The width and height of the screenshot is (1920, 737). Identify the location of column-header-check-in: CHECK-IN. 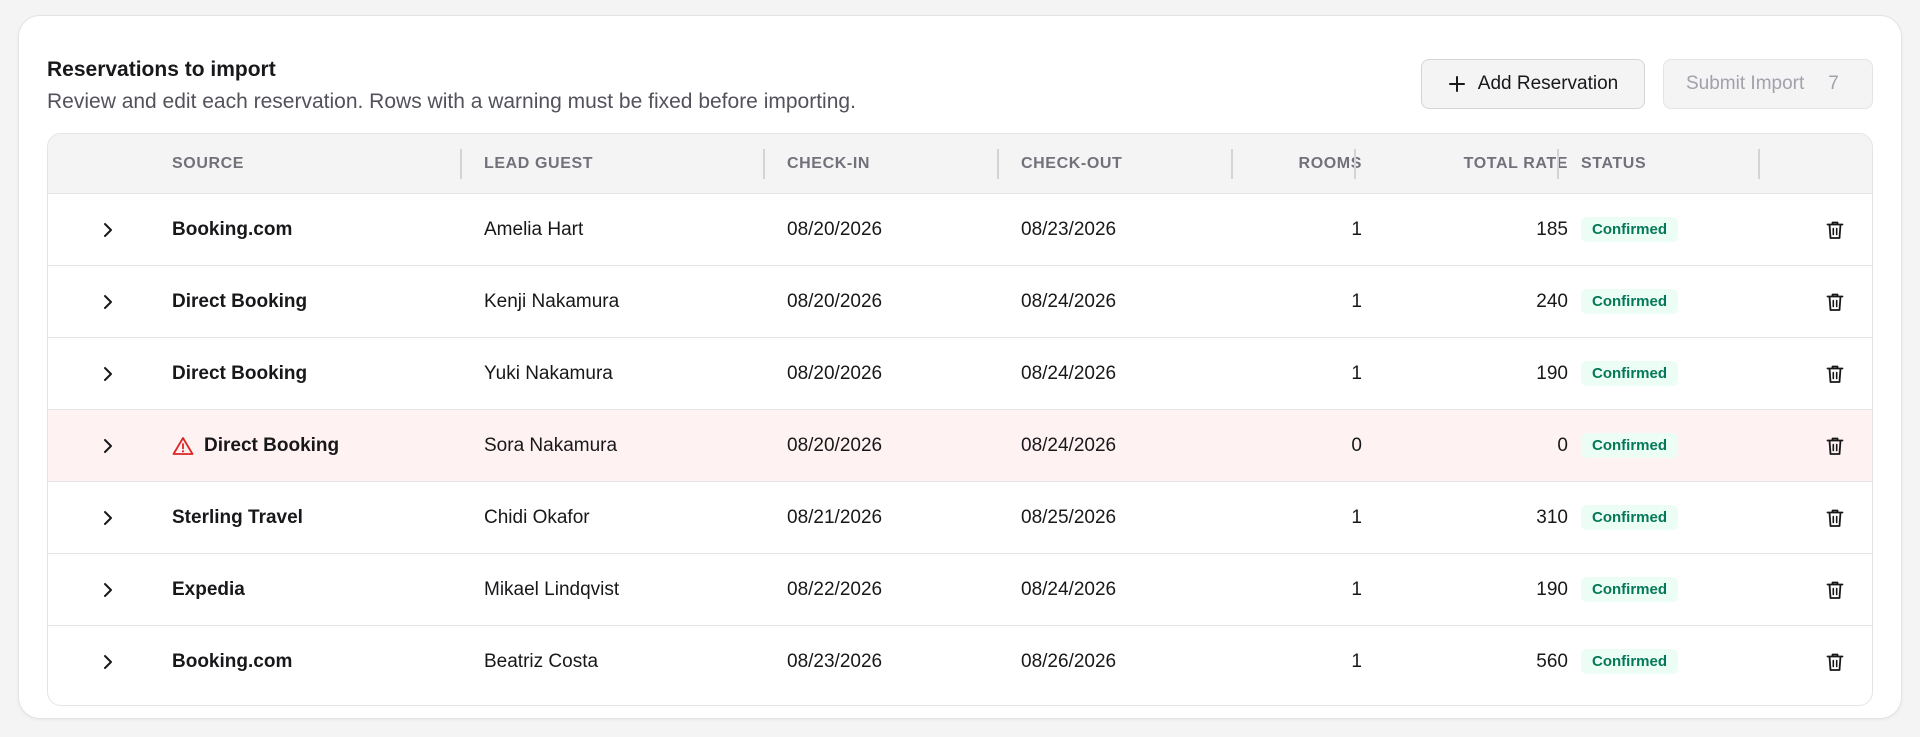
(828, 164).